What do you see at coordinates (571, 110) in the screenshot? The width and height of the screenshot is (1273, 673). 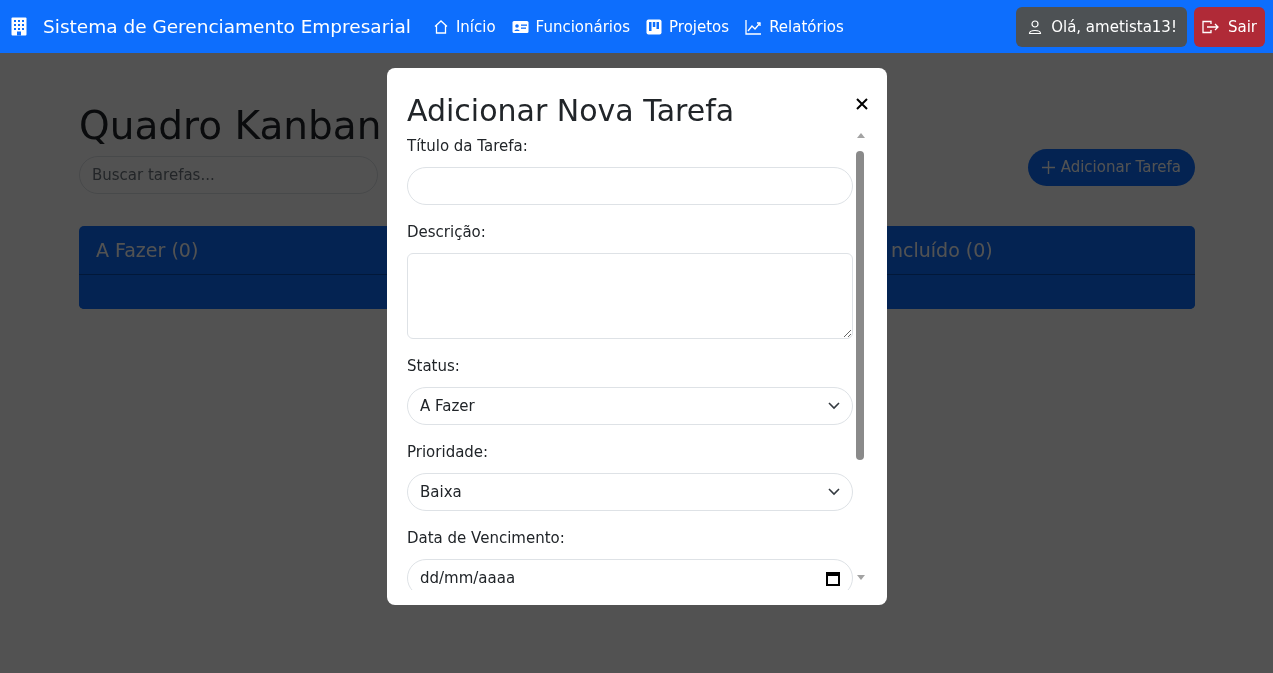 I see `modal-title: Adicionar Nova Tarefa` at bounding box center [571, 110].